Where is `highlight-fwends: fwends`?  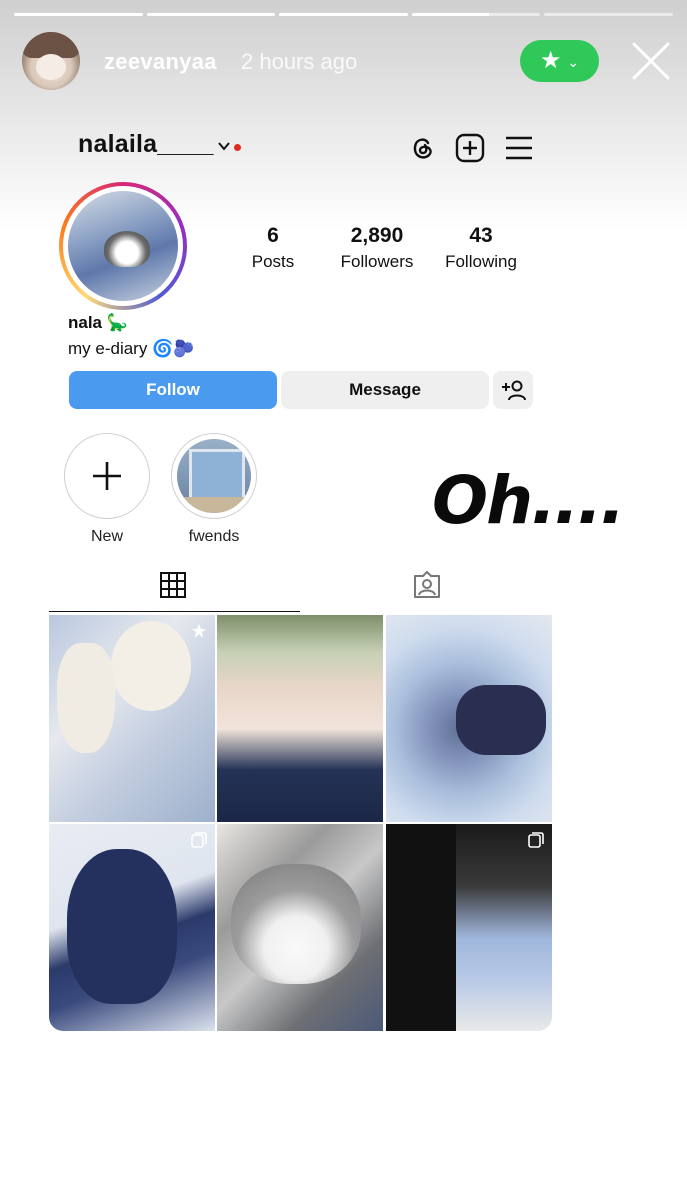
highlight-fwends: fwends is located at coordinates (214, 489).